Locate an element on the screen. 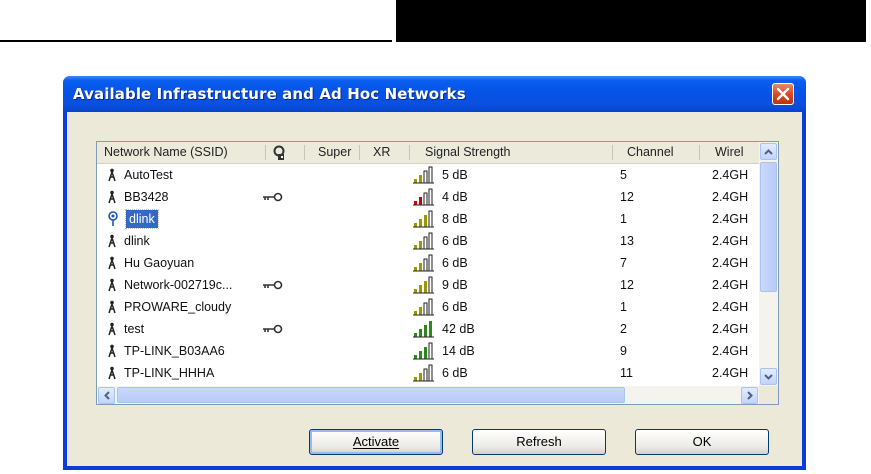 This screenshot has width=871, height=474. close-icon is located at coordinates (783, 94).